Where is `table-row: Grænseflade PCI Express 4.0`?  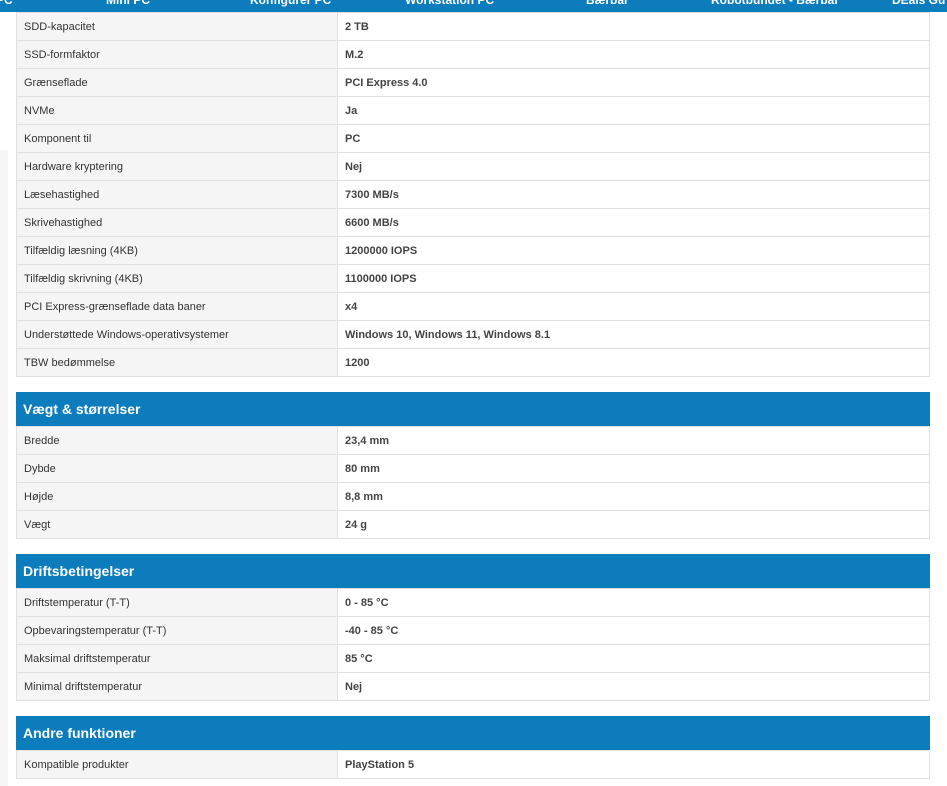
table-row: Grænseflade PCI Express 4.0 is located at coordinates (473, 82).